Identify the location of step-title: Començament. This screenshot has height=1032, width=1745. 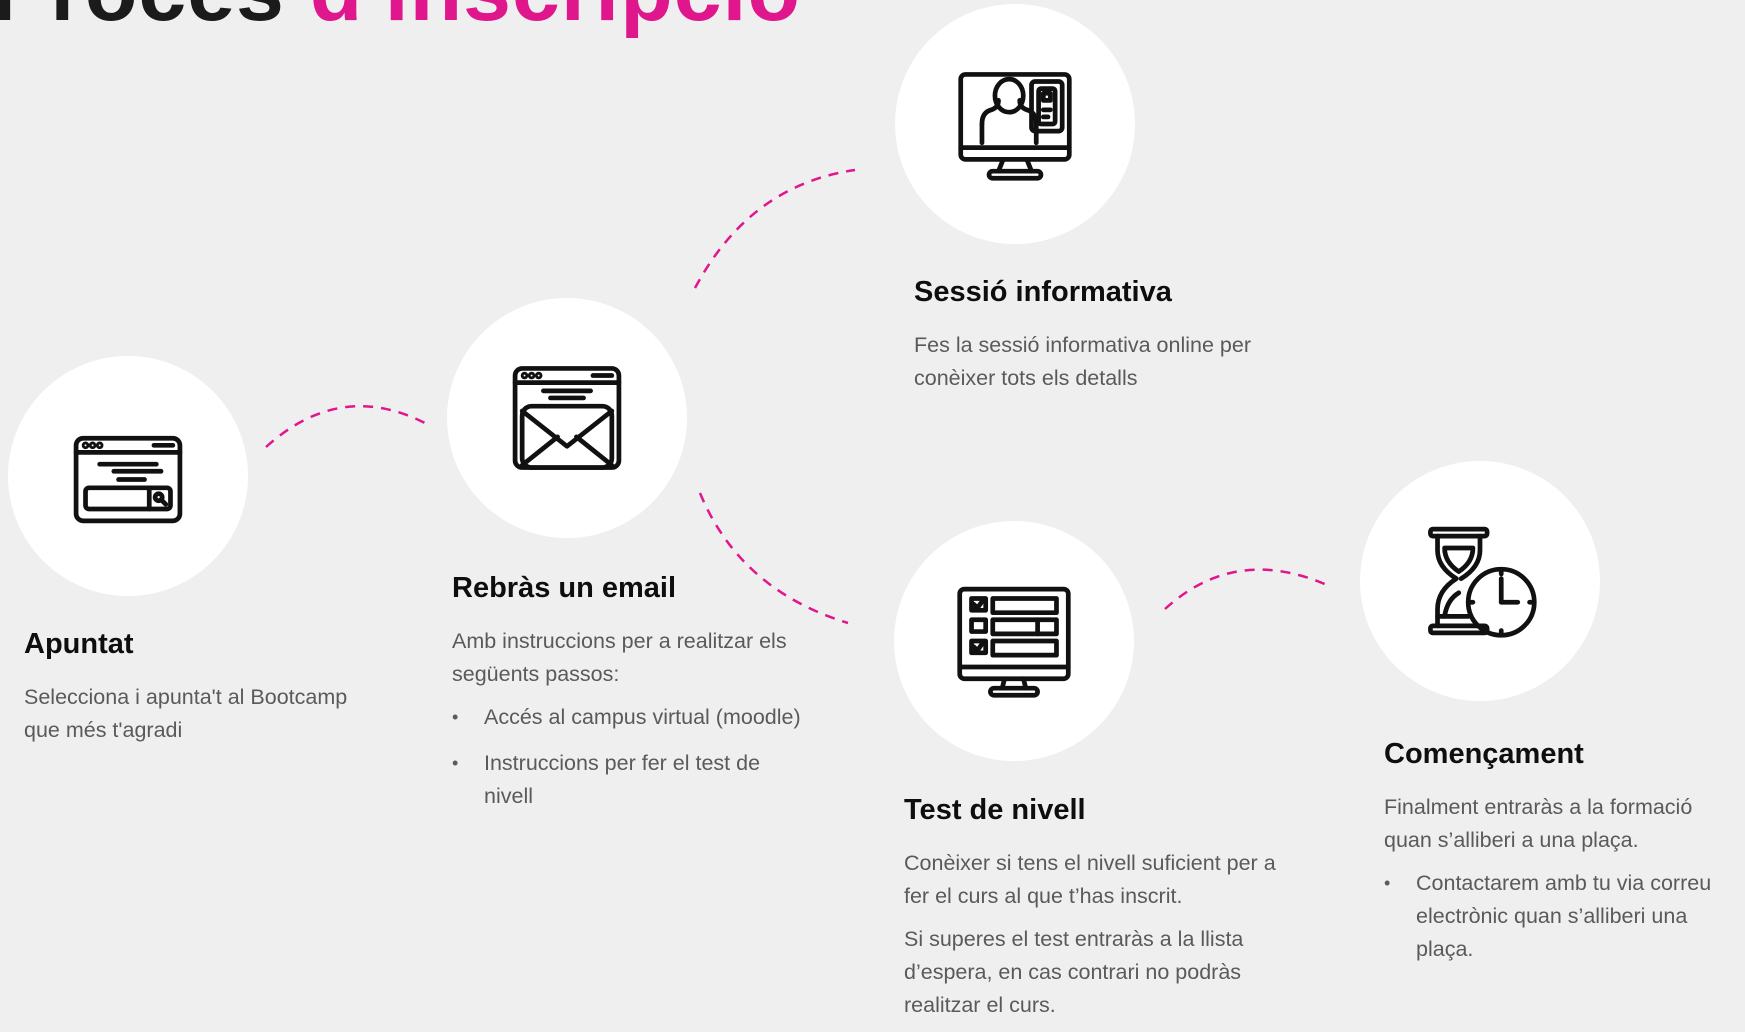
(1484, 754).